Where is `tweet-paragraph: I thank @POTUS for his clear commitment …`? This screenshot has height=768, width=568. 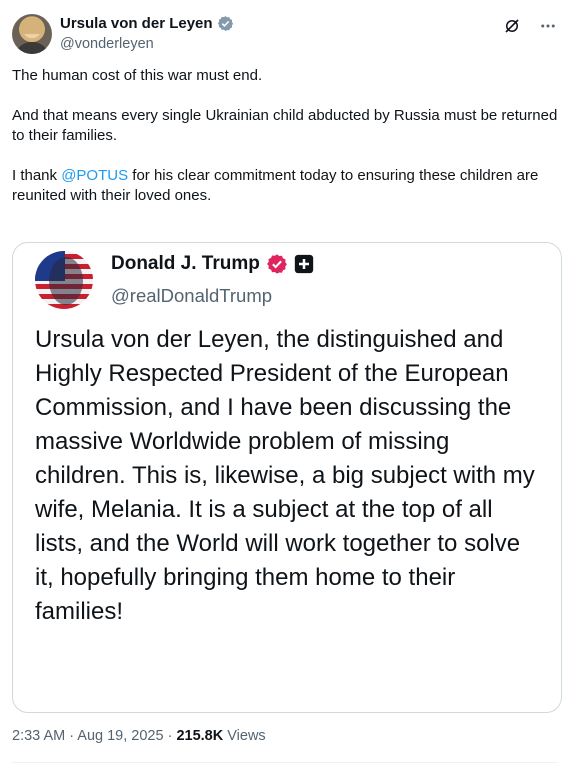 tweet-paragraph: I thank @POTUS for his clear commitment … is located at coordinates (285, 186).